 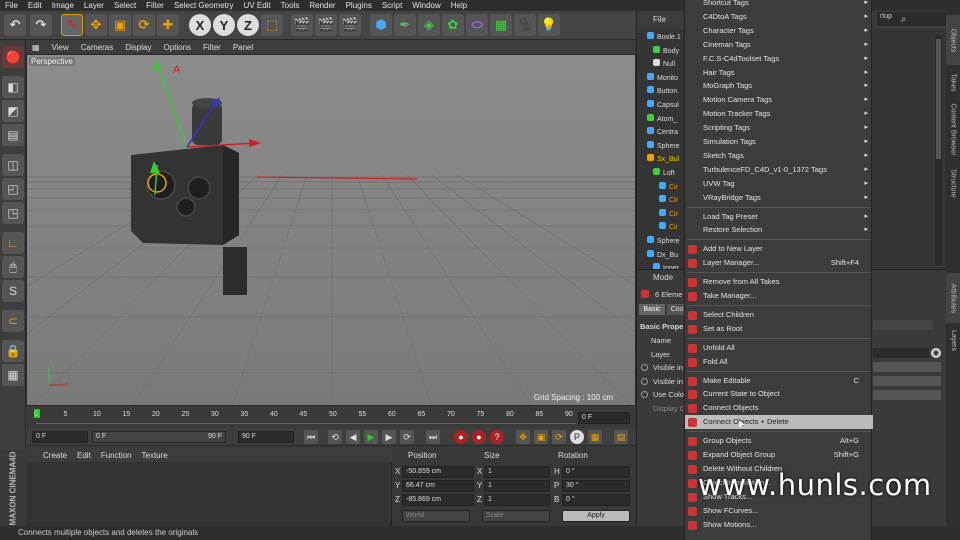 I want to click on render-view-icon: 🎬, so click(x=302, y=25).